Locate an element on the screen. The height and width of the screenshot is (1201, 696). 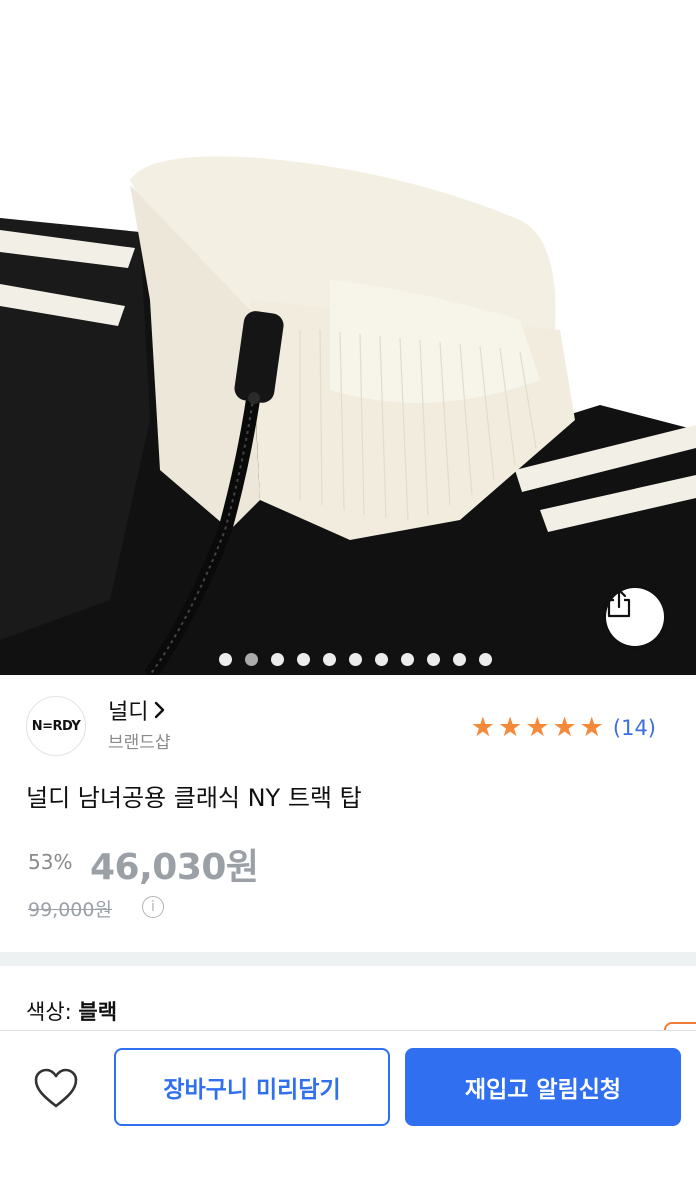
carousel-pagination is located at coordinates (348, 659).